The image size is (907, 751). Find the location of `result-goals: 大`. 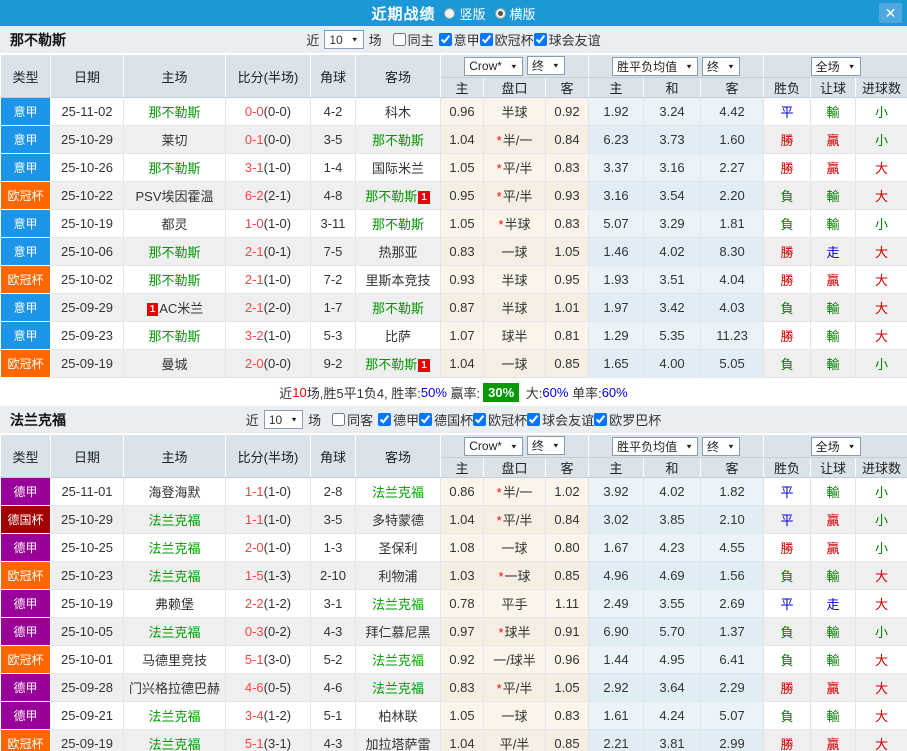

result-goals: 大 is located at coordinates (881, 603).